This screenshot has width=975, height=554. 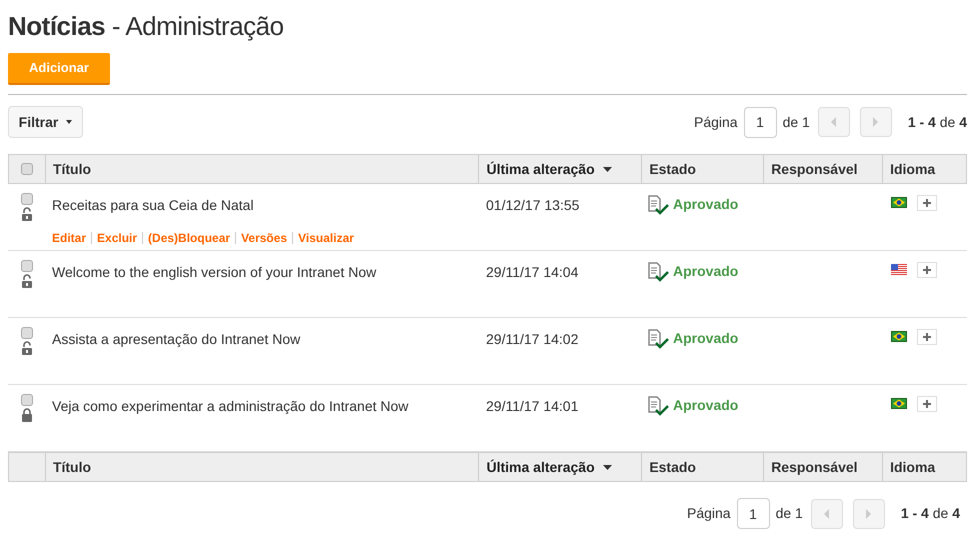 What do you see at coordinates (532, 272) in the screenshot?
I see `date-cell: 29/11/17 14:04` at bounding box center [532, 272].